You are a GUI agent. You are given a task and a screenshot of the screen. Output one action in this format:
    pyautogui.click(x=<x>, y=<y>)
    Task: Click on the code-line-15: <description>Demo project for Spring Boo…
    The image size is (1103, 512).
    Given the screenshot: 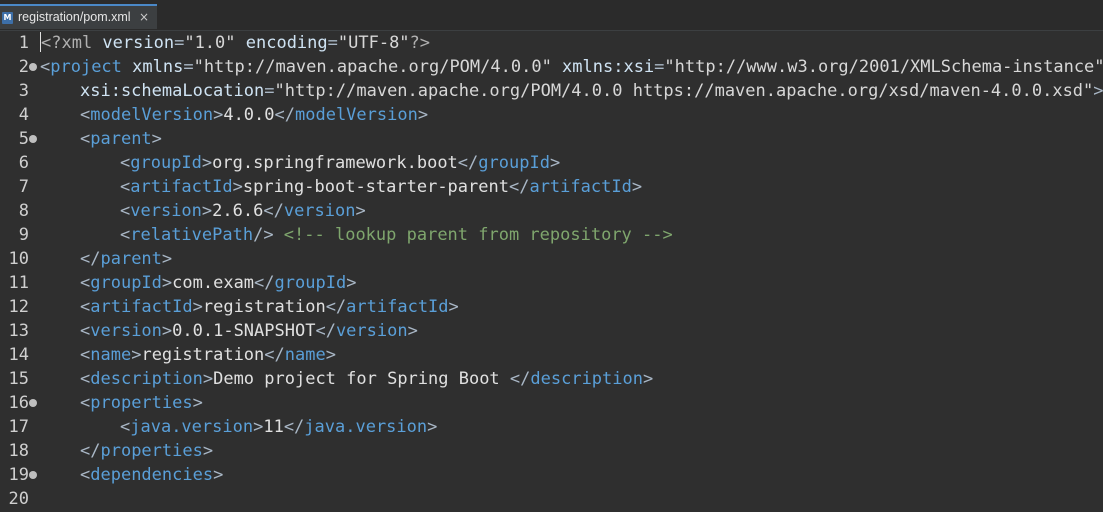 What is the action you would take?
    pyautogui.click(x=367, y=379)
    